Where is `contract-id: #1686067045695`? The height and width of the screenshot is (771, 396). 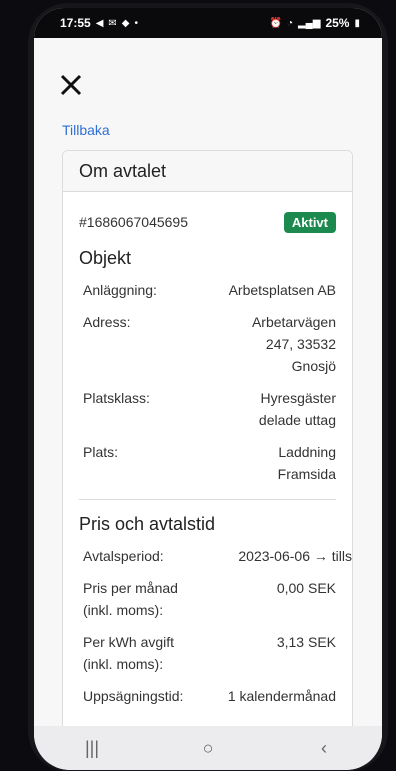 contract-id: #1686067045695 is located at coordinates (134, 222).